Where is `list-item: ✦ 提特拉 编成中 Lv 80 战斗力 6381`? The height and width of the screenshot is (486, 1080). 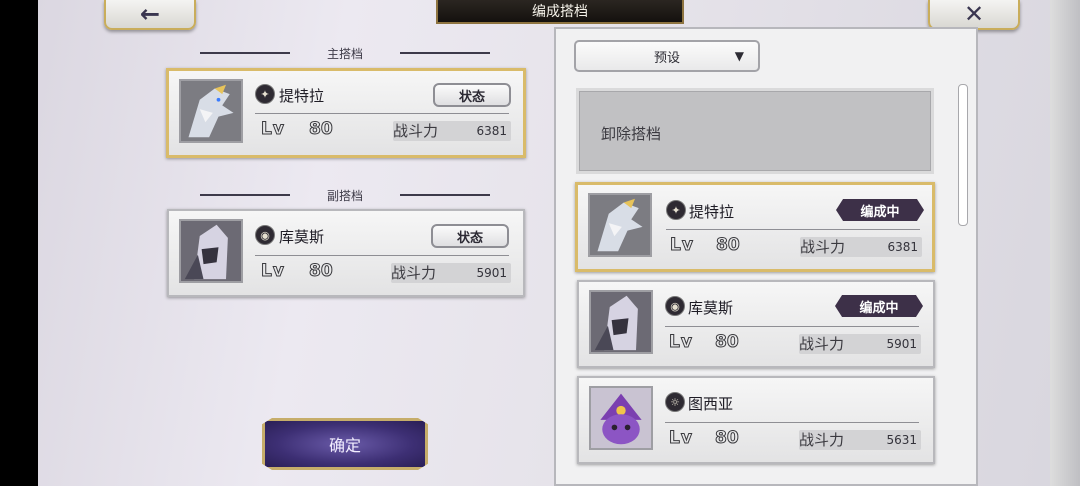
list-item: ✦ 提特拉 编成中 Lv 80 战斗力 6381 is located at coordinates (755, 227).